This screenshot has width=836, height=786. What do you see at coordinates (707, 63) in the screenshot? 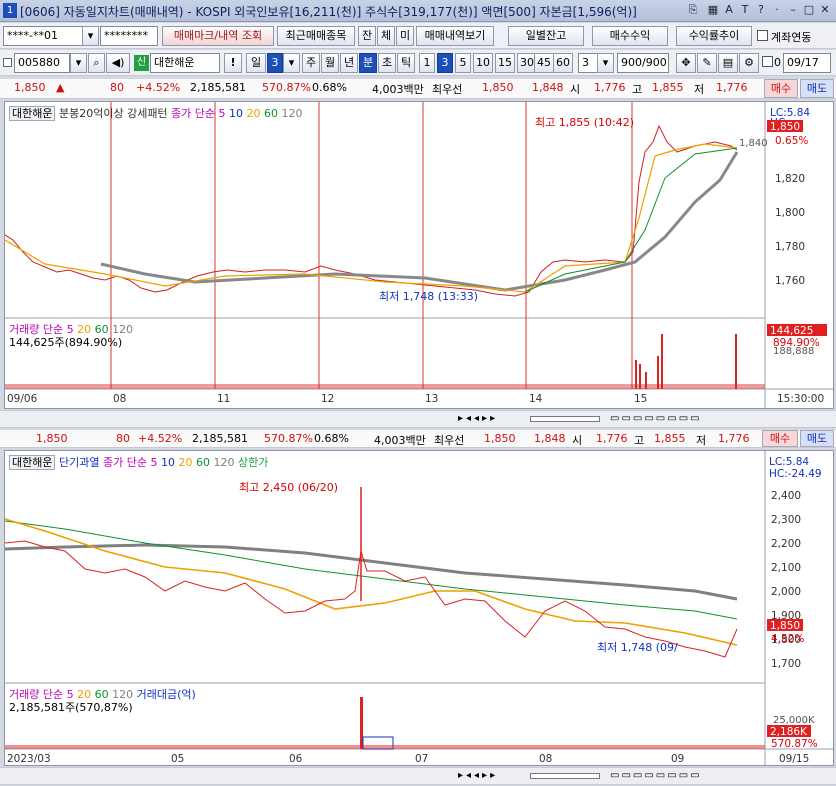
I see `draw-icon: ✎` at bounding box center [707, 63].